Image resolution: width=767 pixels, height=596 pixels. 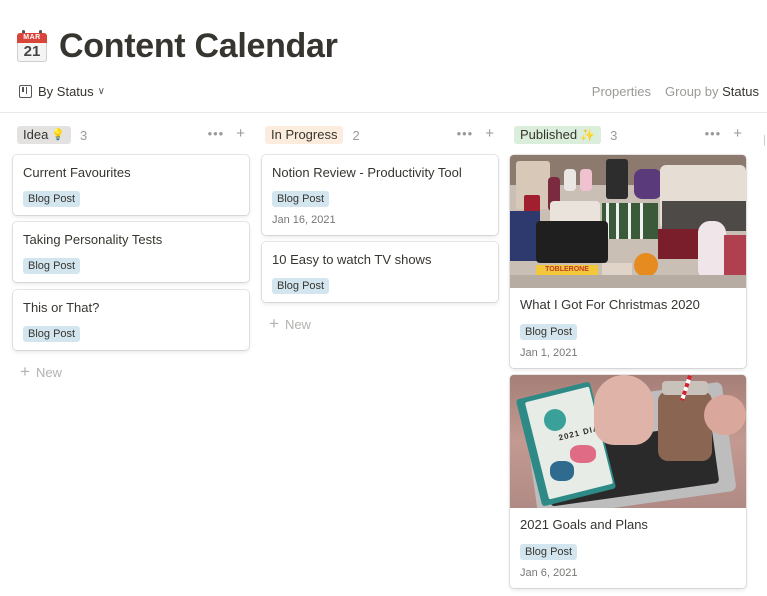 I want to click on card-title: 2021 Goals and Plans, so click(x=584, y=524).